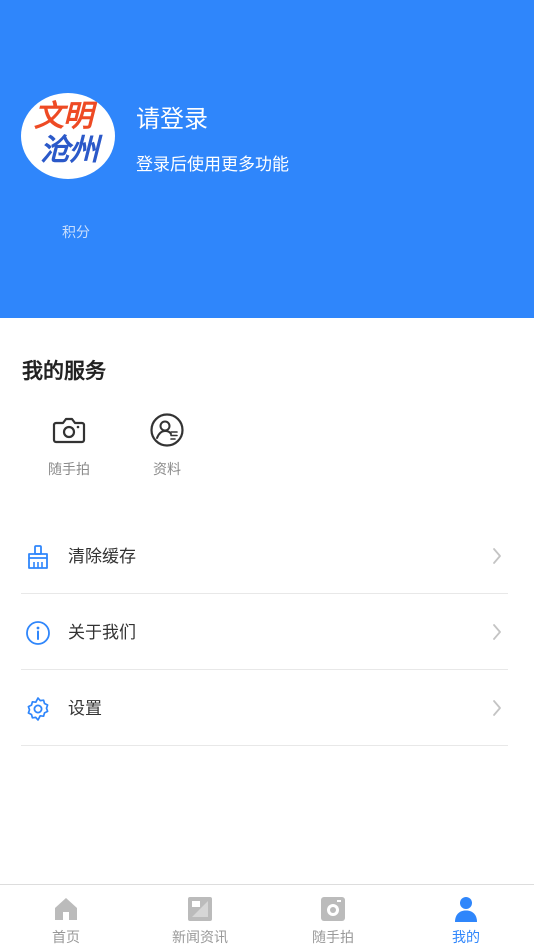  Describe the element at coordinates (66, 938) in the screenshot. I see `tab-label: 首页` at that location.